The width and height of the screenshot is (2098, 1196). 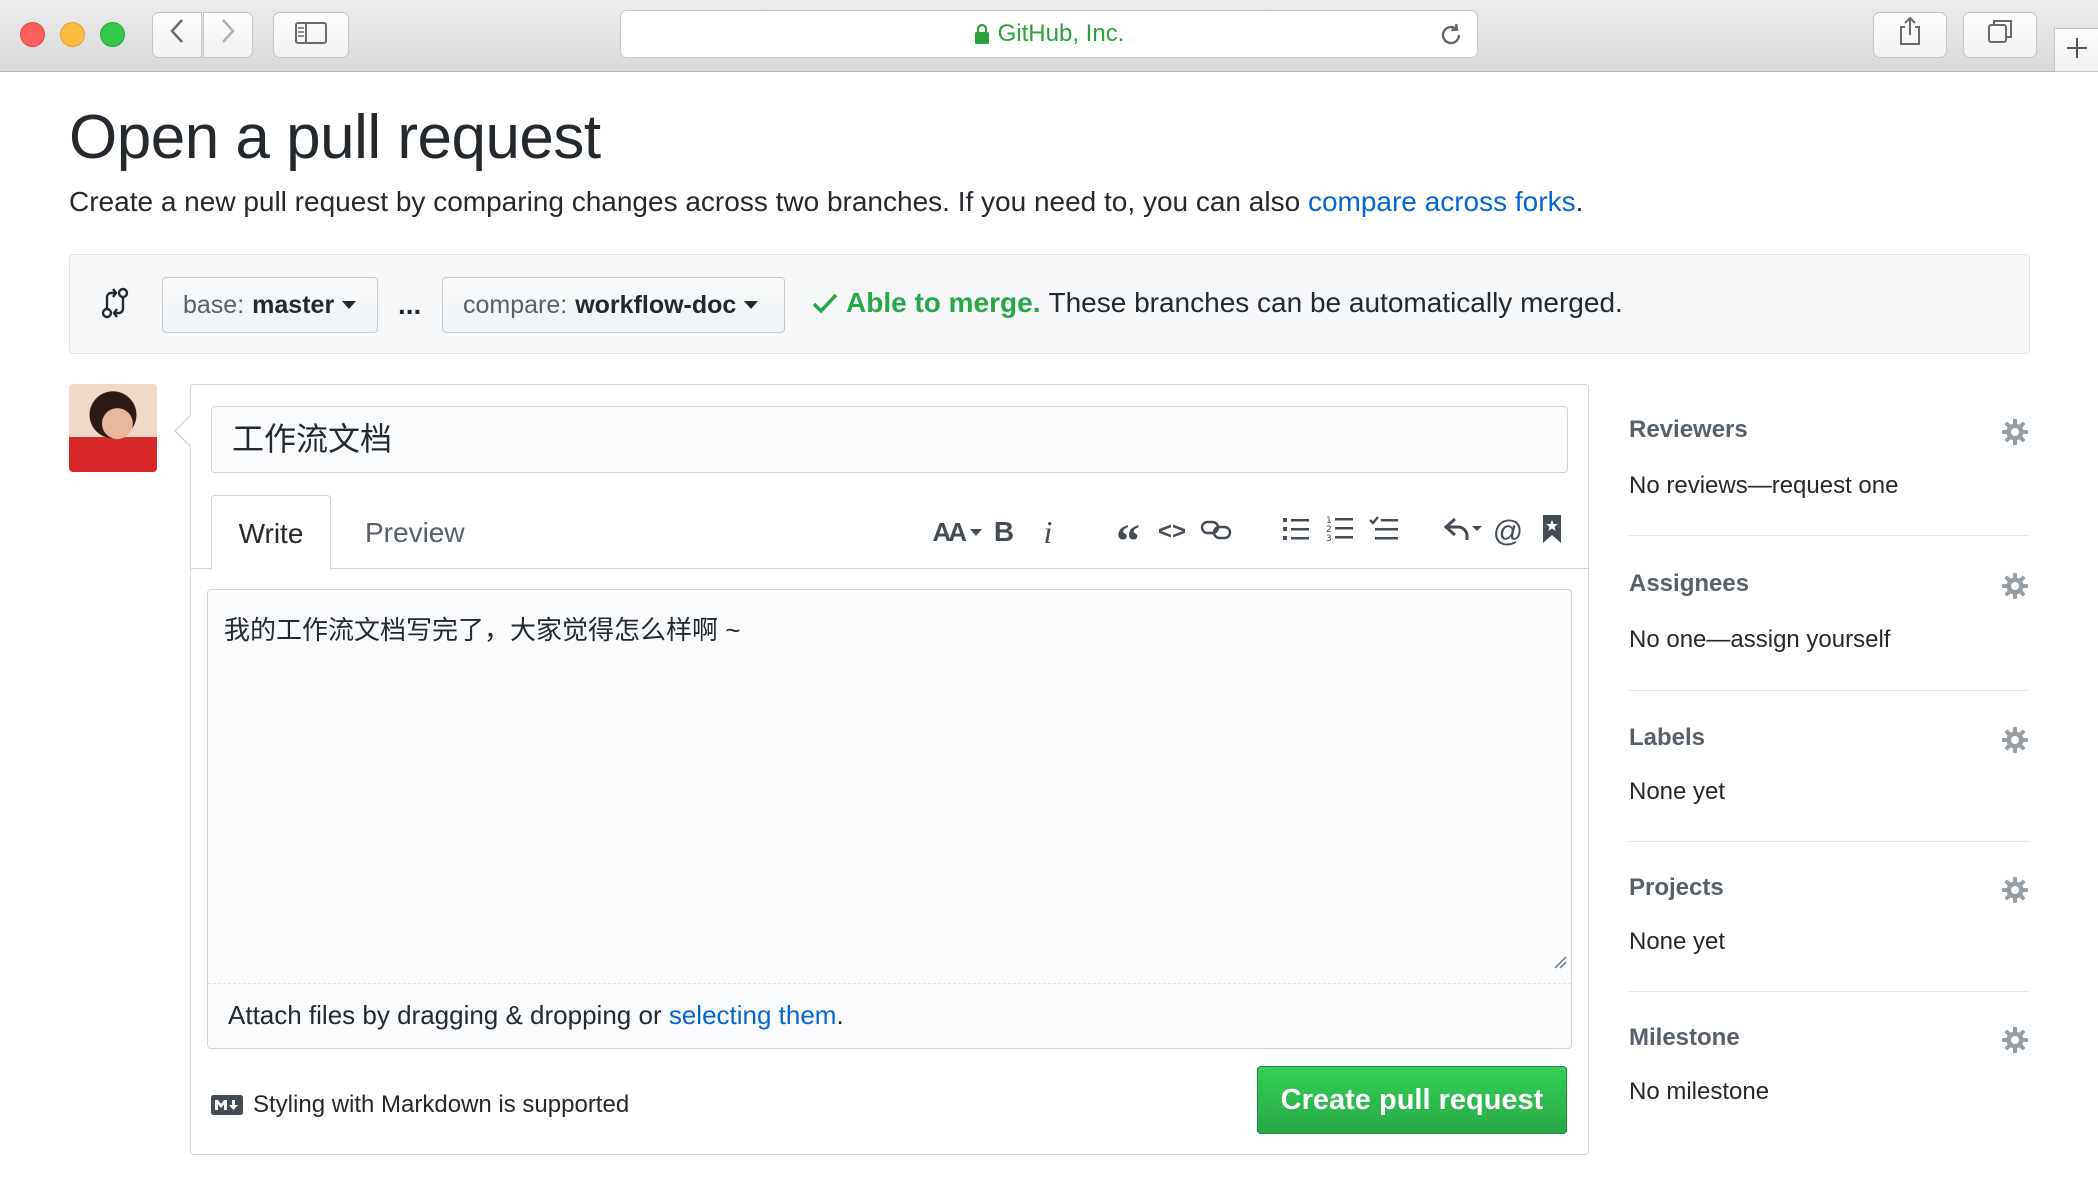 I want to click on quote-button: “, so click(x=1128, y=540).